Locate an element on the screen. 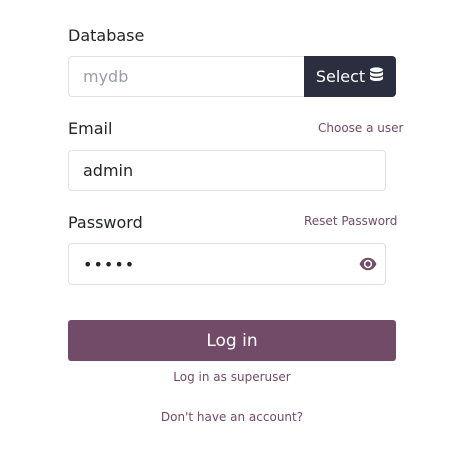 The width and height of the screenshot is (467, 461). email-label: Email is located at coordinates (90, 128).